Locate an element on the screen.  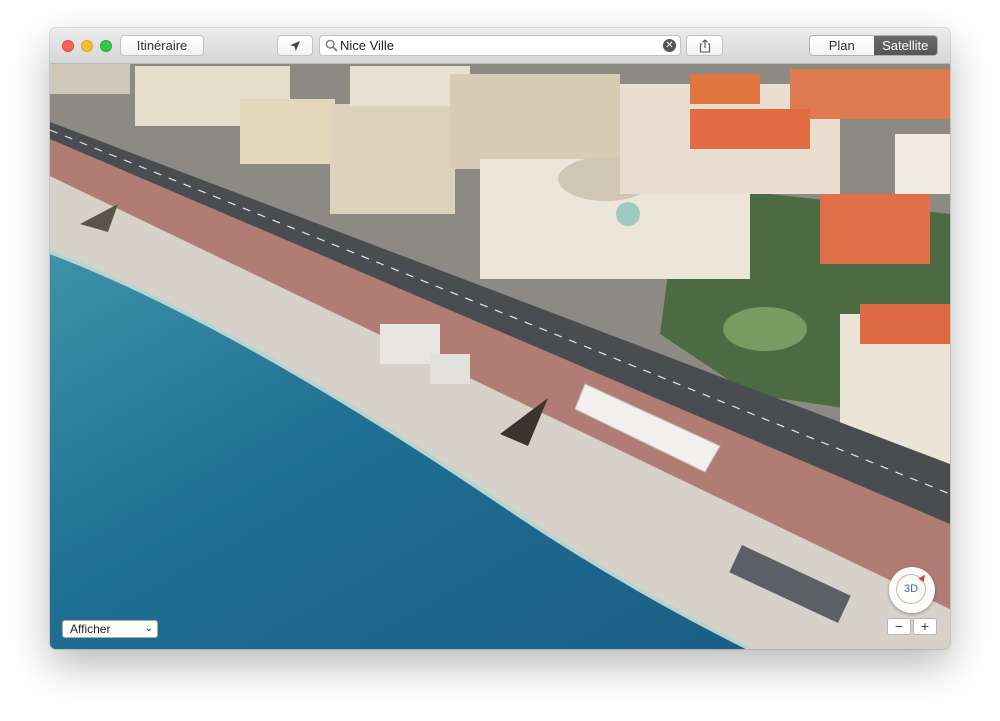
search-field: ✕ is located at coordinates (500, 45).